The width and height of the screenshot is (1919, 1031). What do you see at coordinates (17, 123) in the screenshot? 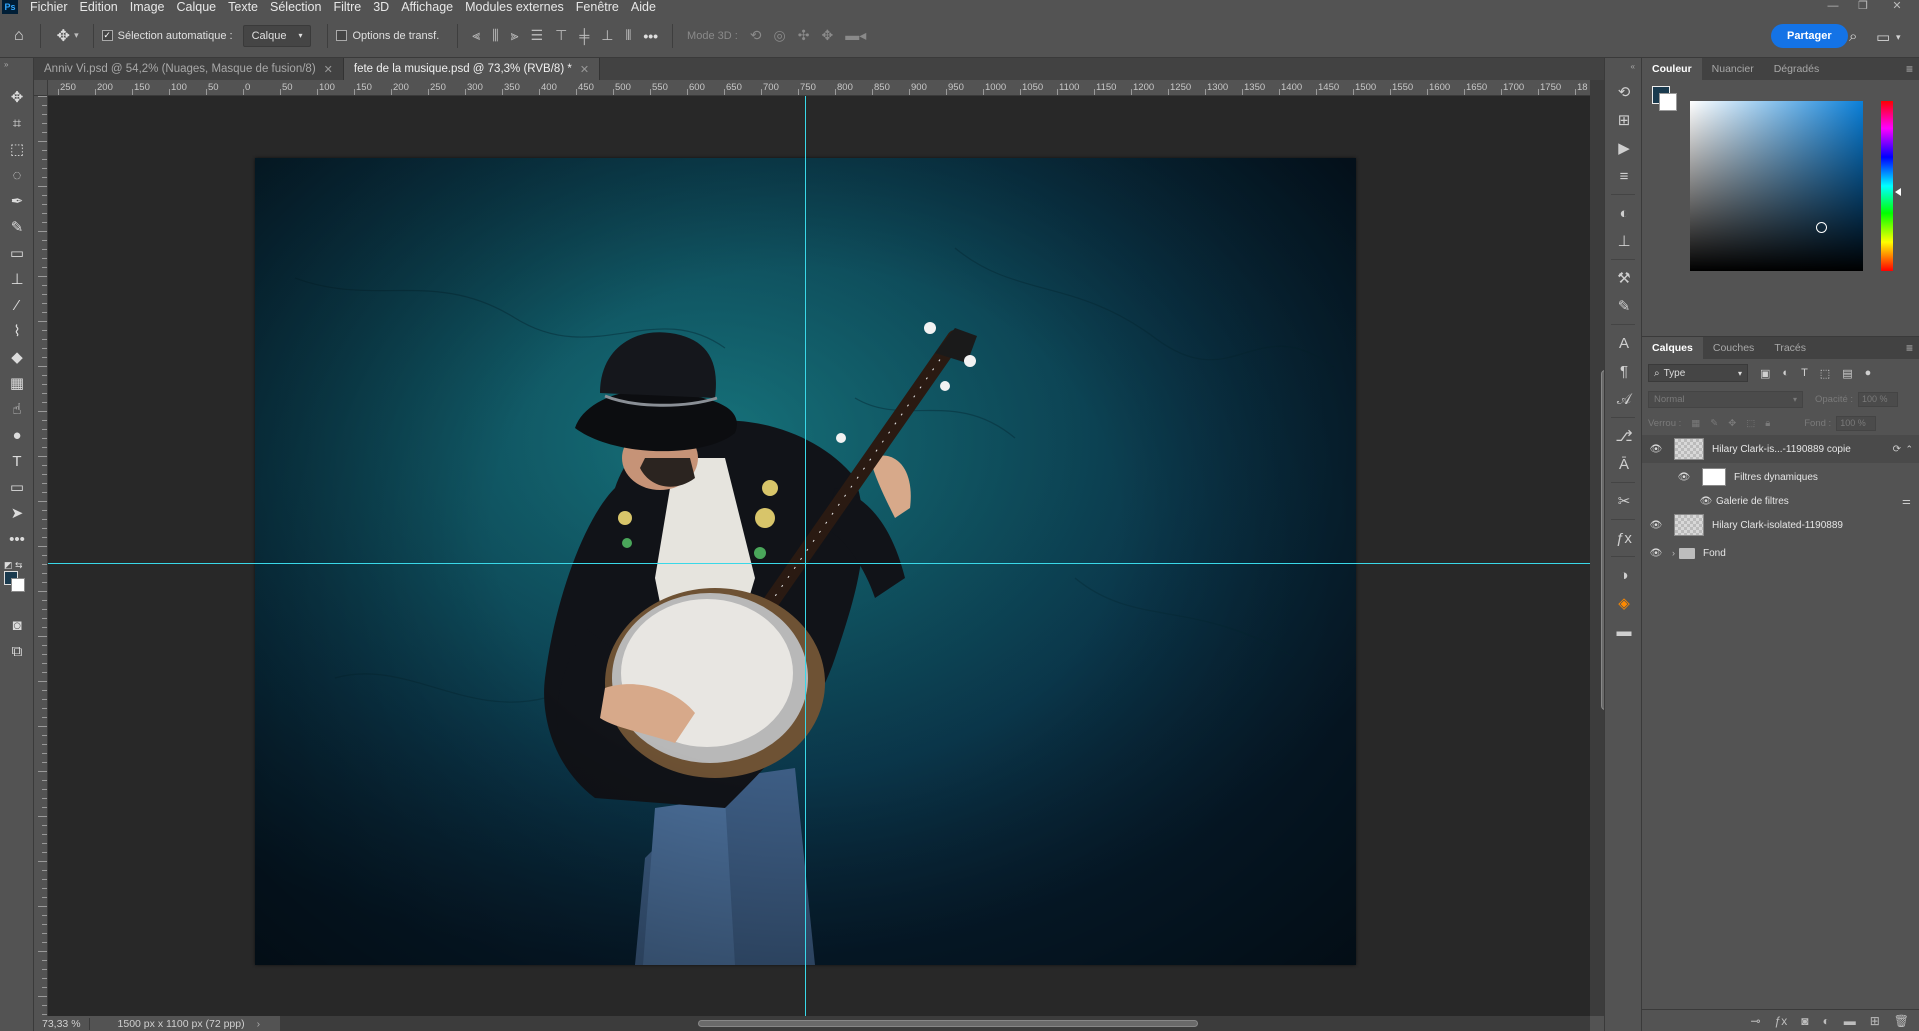
I see `crop-tool-icon: ⌗` at bounding box center [17, 123].